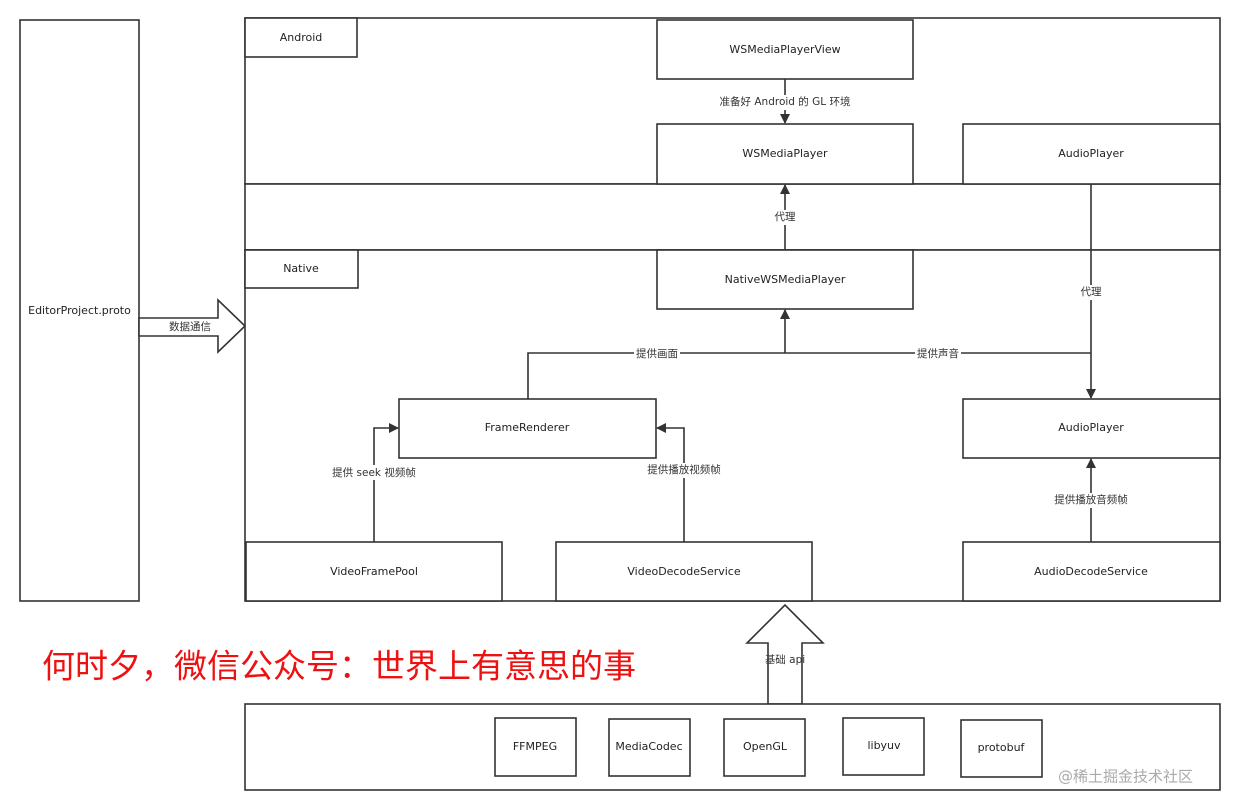 The width and height of the screenshot is (1240, 810). Describe the element at coordinates (684, 469) in the screenshot. I see `svg-text: 提供播放视频帧` at that location.